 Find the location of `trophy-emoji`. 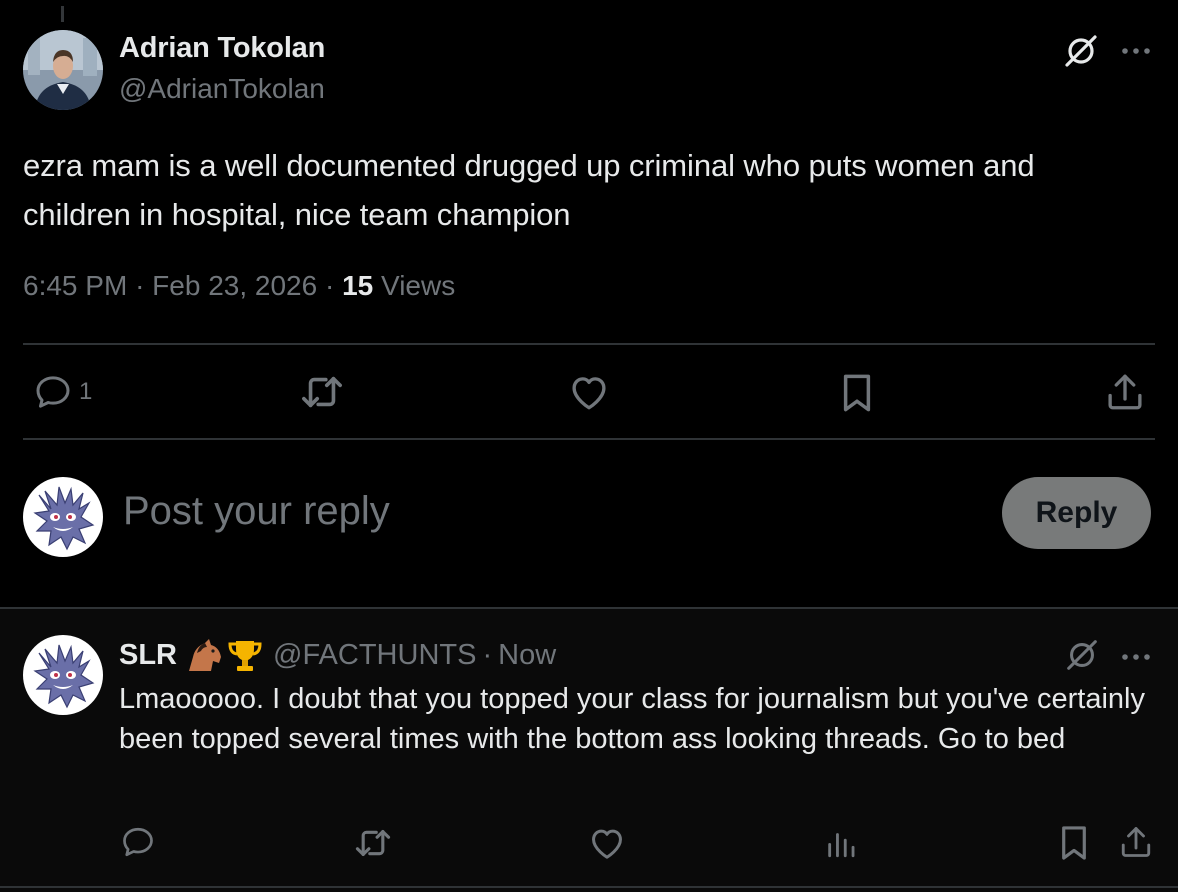

trophy-emoji is located at coordinates (245, 656).